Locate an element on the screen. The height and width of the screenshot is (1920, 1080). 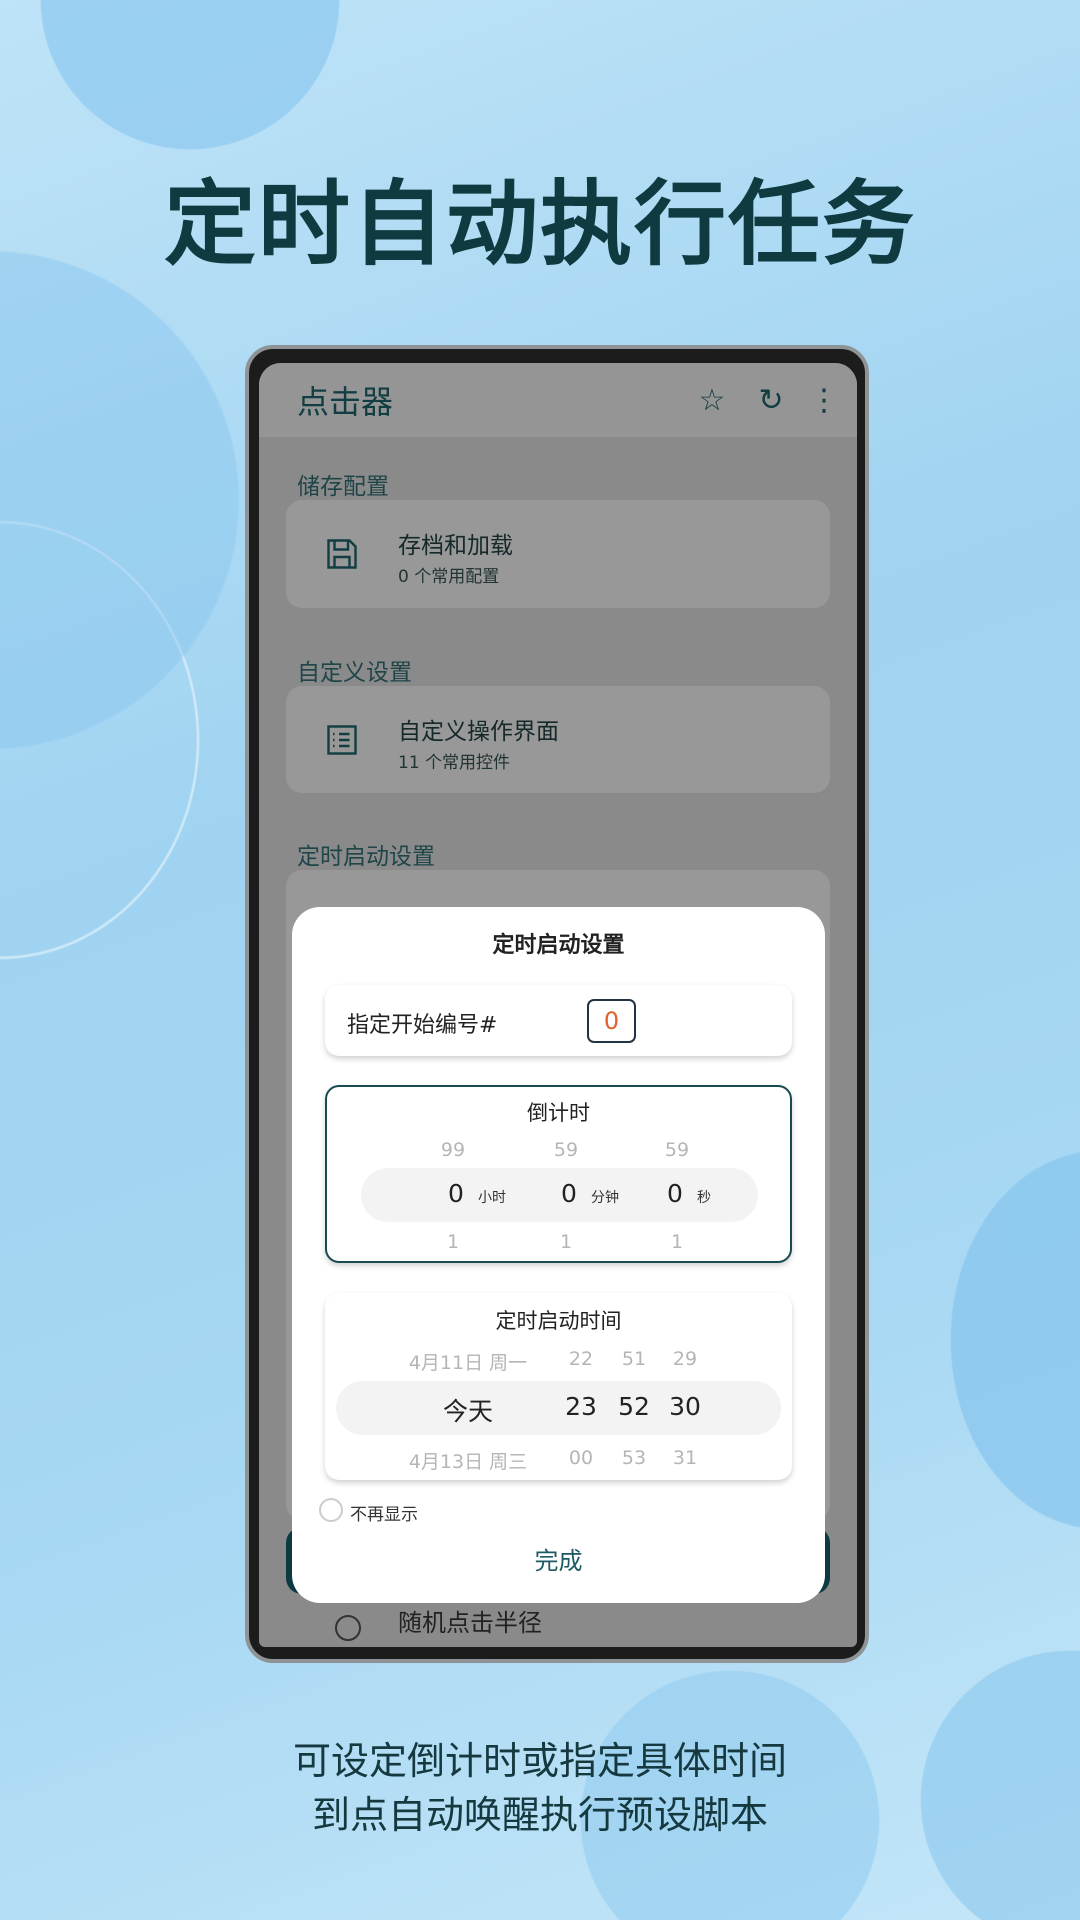
app-title: 点击器 is located at coordinates (345, 402).